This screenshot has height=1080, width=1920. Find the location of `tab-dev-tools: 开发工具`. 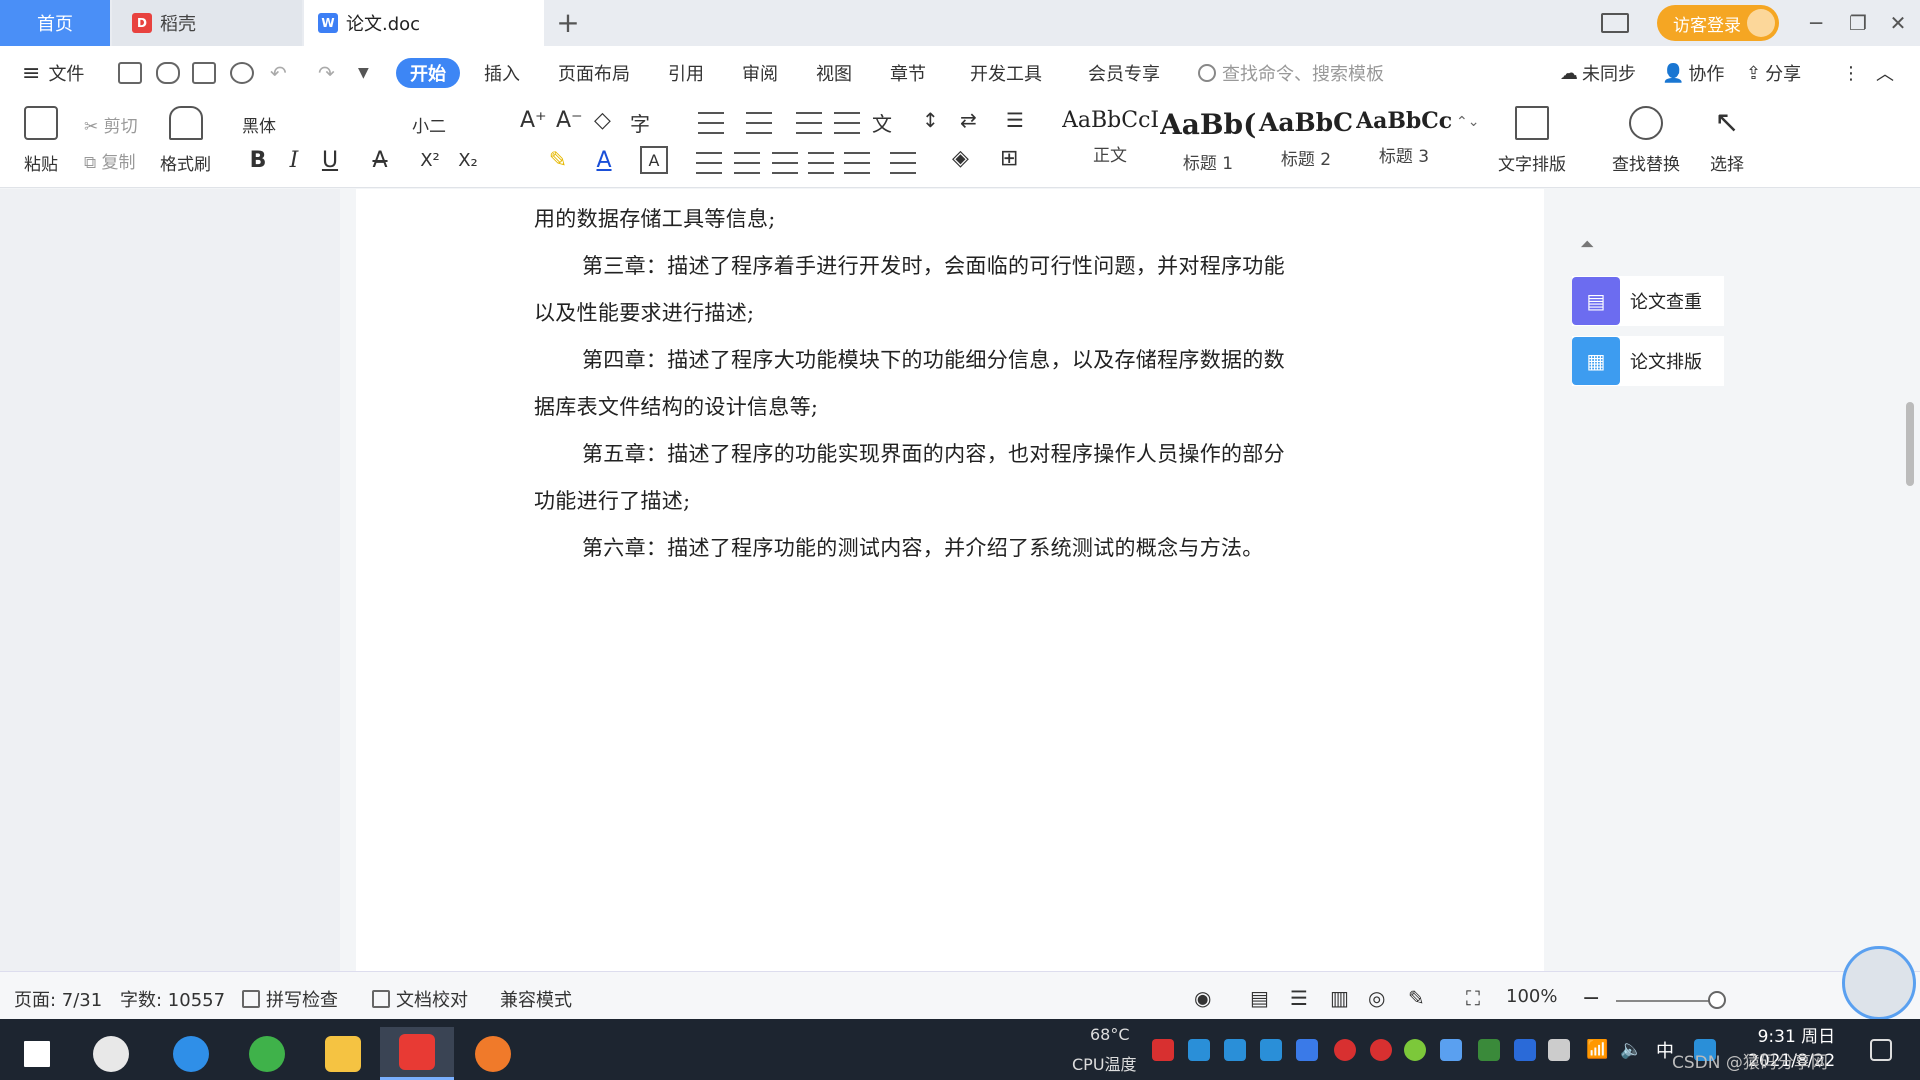

tab-dev-tools: 开发工具 is located at coordinates (1006, 73).